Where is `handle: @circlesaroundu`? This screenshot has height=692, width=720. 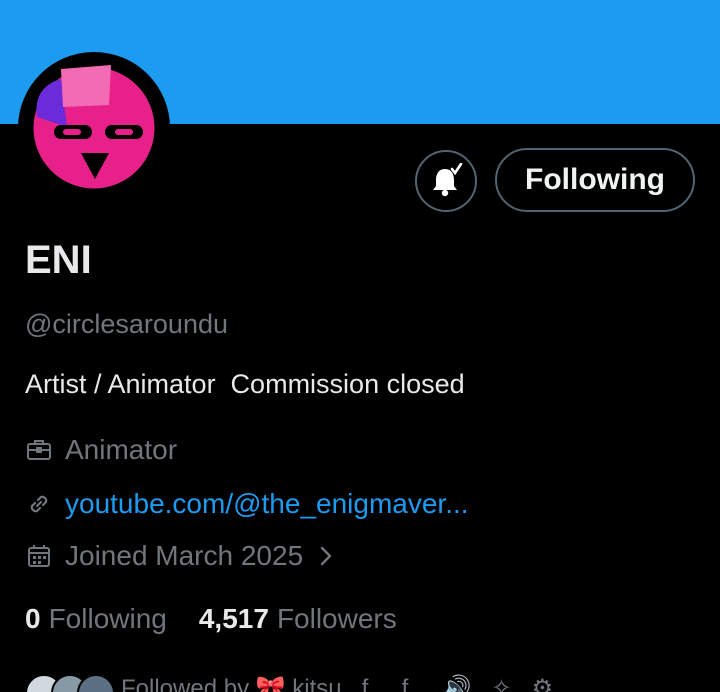 handle: @circlesaroundu is located at coordinates (127, 324).